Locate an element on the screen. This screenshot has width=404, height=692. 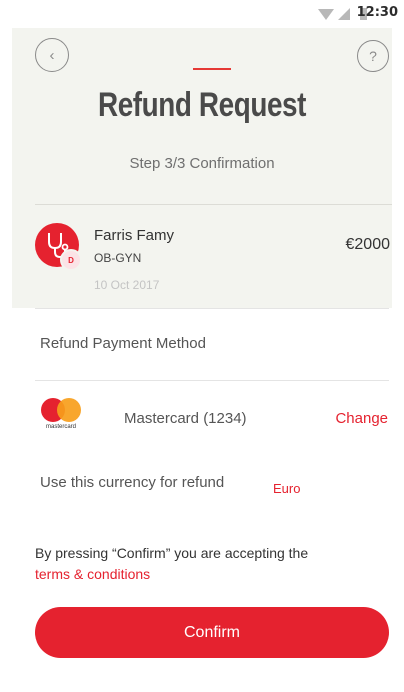
mastercard-orange-circle is located at coordinates (69, 410).